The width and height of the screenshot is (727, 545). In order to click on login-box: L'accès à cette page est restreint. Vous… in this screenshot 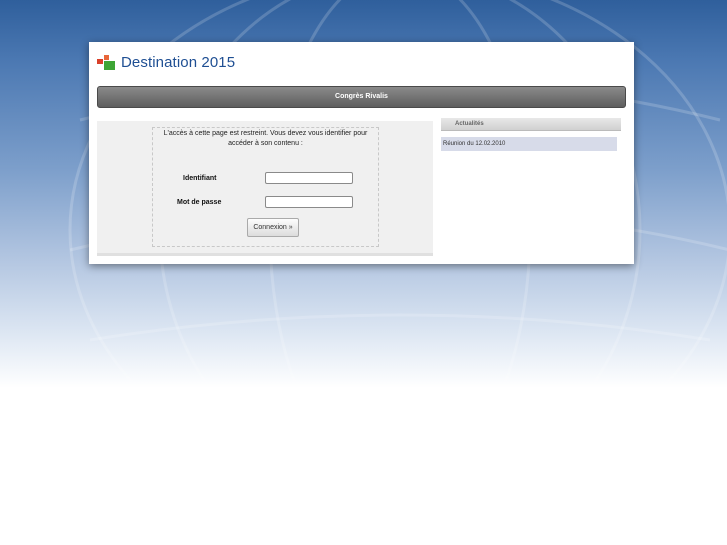, I will do `click(265, 188)`.